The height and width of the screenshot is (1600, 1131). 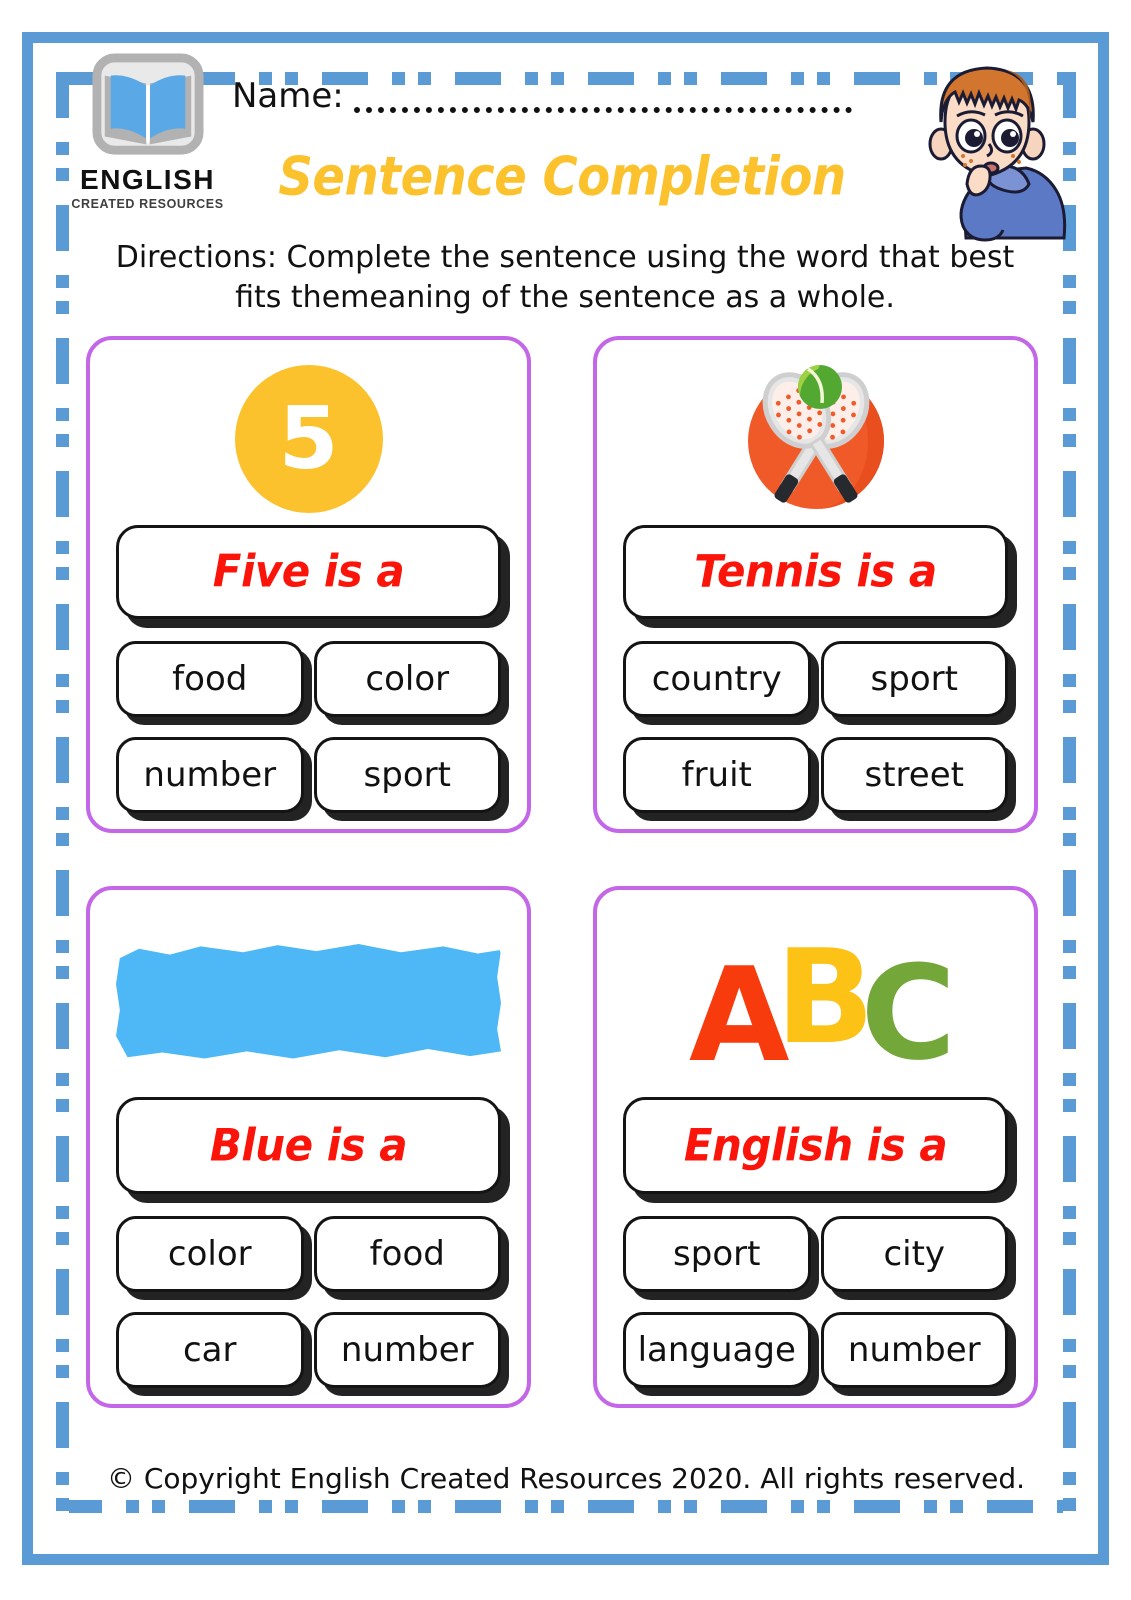 I want to click on card-1-prompt: Five is a, so click(x=308, y=571).